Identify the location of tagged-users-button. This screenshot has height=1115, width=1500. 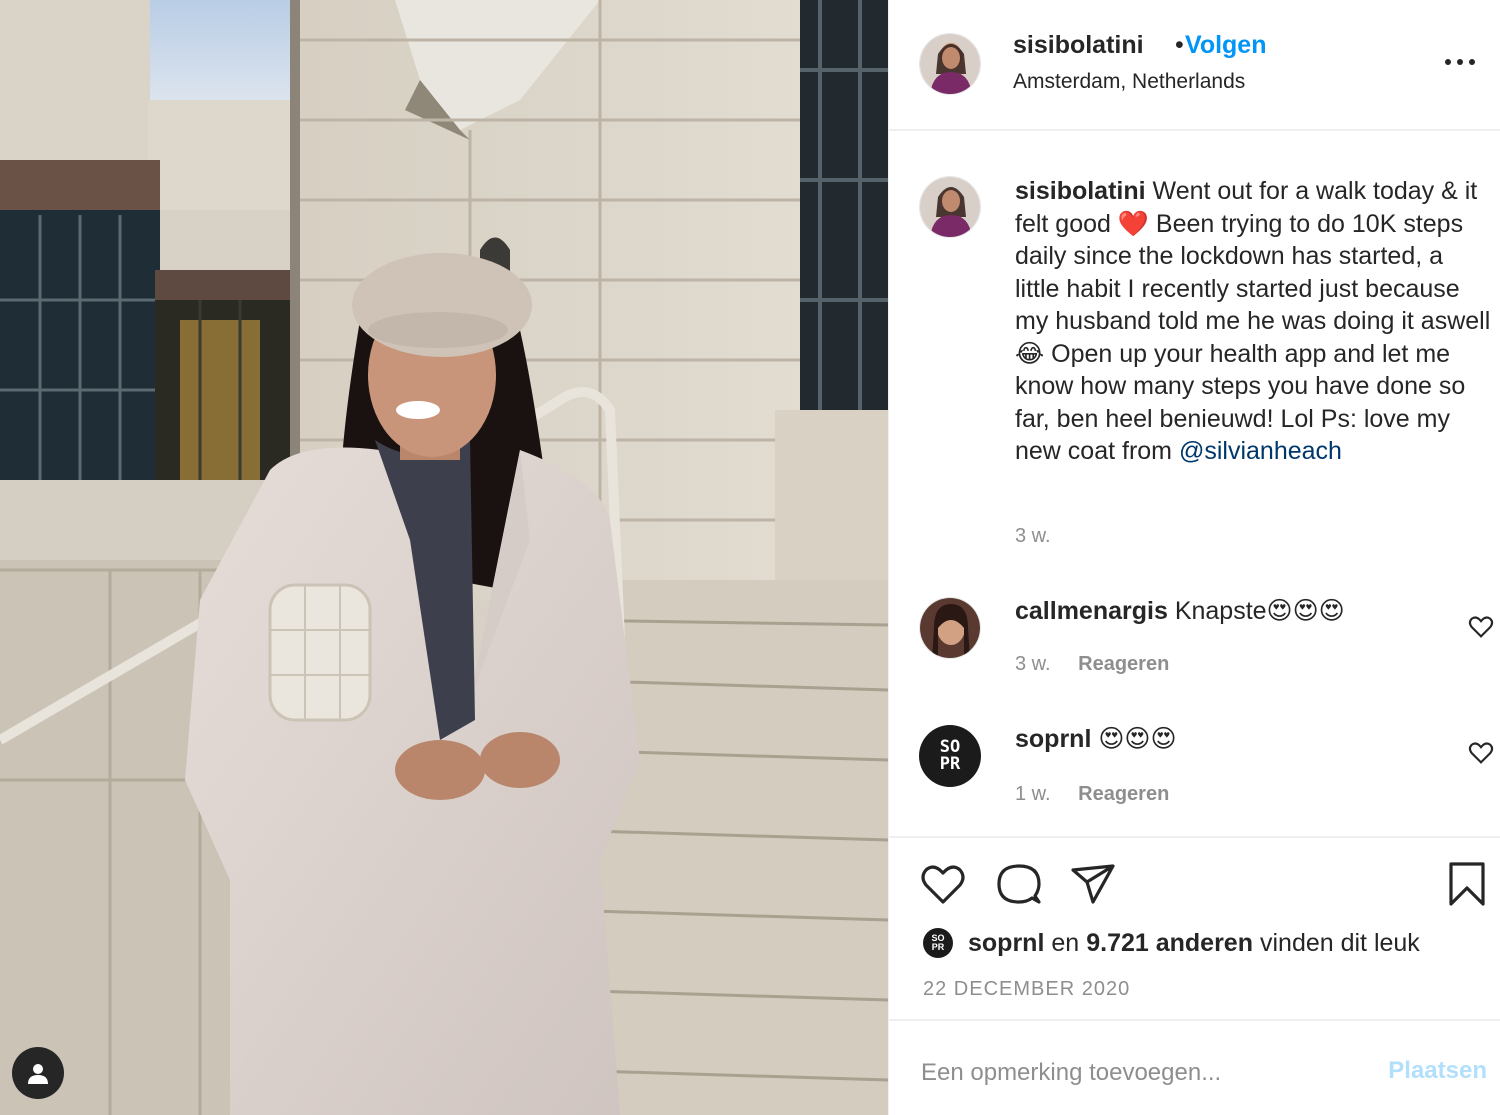
(38, 1073).